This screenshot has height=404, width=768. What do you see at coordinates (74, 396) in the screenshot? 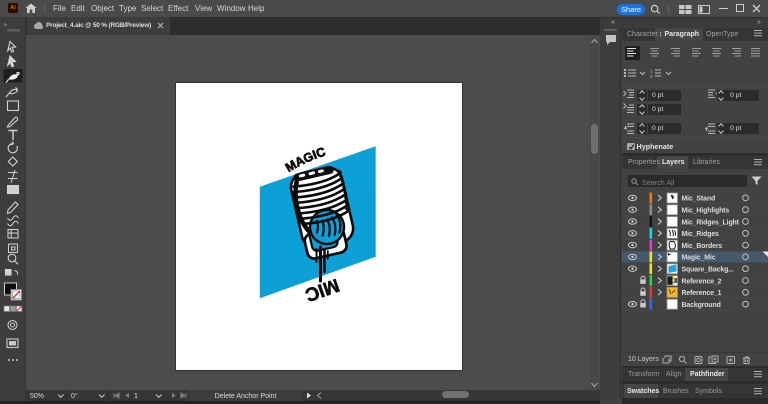
I see `svg-text: 0°` at bounding box center [74, 396].